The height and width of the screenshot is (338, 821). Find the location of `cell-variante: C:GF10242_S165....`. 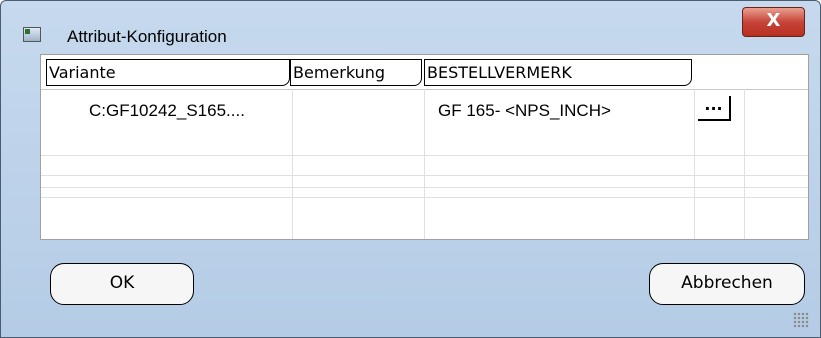

cell-variante: C:GF10242_S165.... is located at coordinates (167, 111).